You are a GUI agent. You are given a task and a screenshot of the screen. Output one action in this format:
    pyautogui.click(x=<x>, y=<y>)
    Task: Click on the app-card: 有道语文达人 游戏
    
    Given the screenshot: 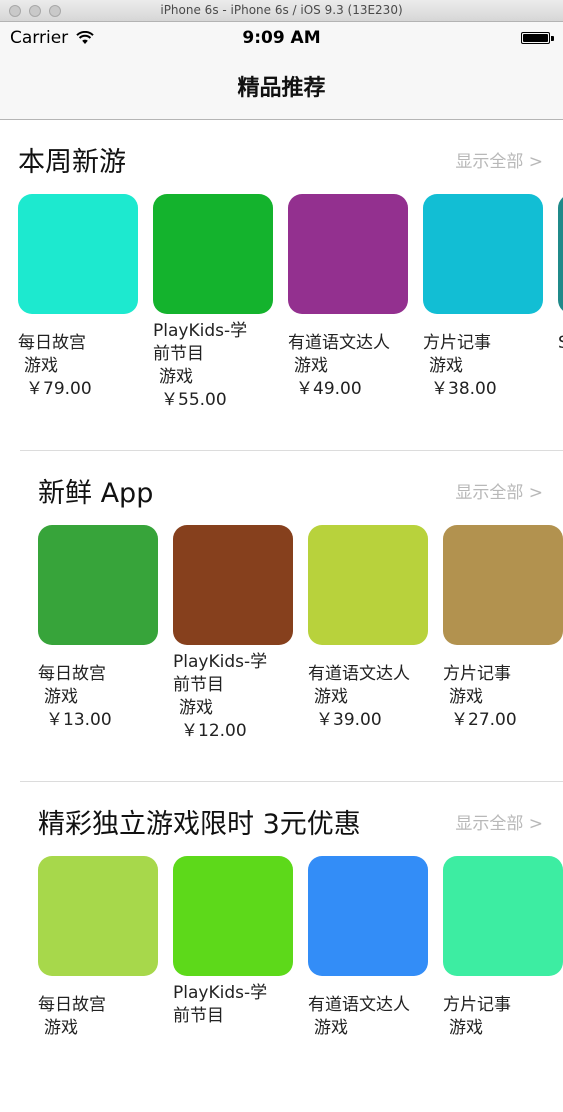 What is the action you would take?
    pyautogui.click(x=368, y=948)
    